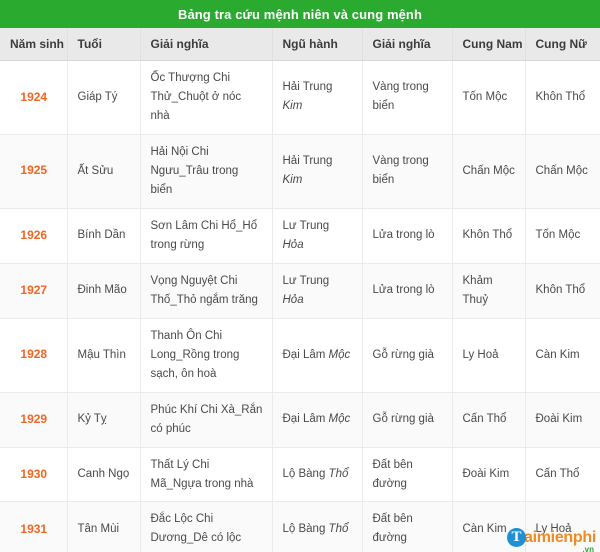  What do you see at coordinates (562, 44) in the screenshot?
I see `column-header-cung-nu: Cung Nữ` at bounding box center [562, 44].